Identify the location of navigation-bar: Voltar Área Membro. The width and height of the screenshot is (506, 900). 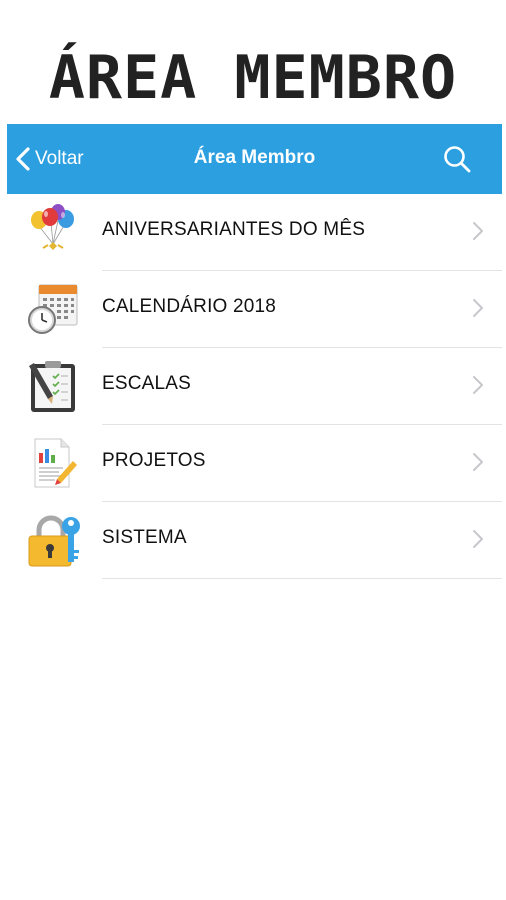
(254, 159).